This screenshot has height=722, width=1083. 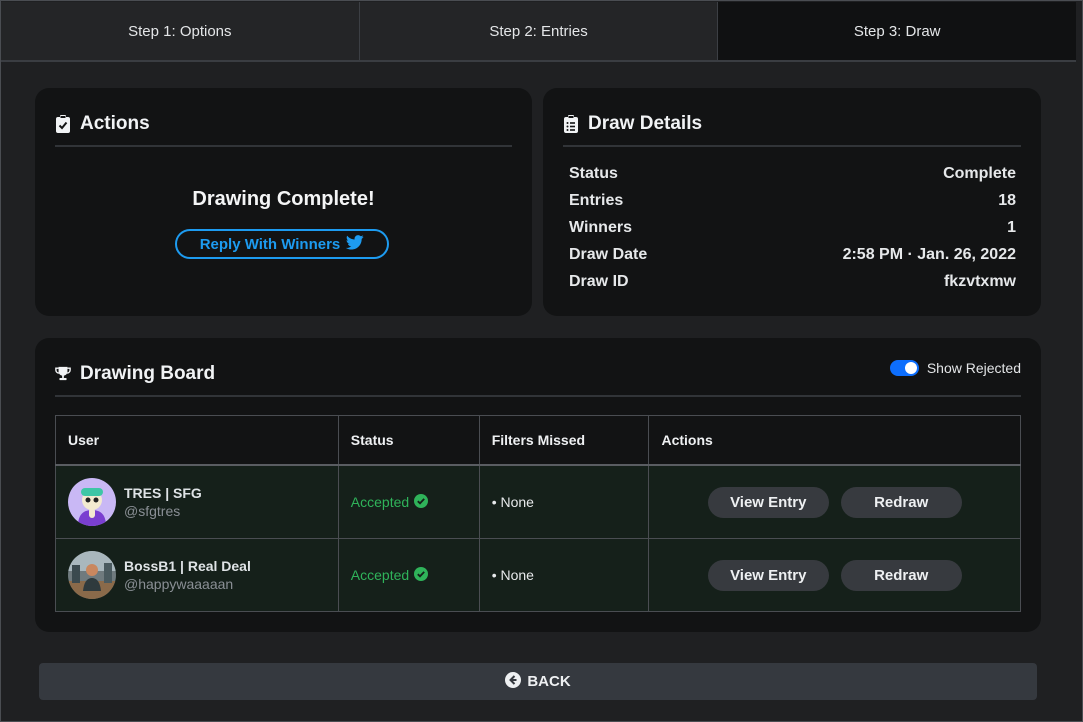 I want to click on detail-row-winners: Winners 1, so click(x=792, y=227).